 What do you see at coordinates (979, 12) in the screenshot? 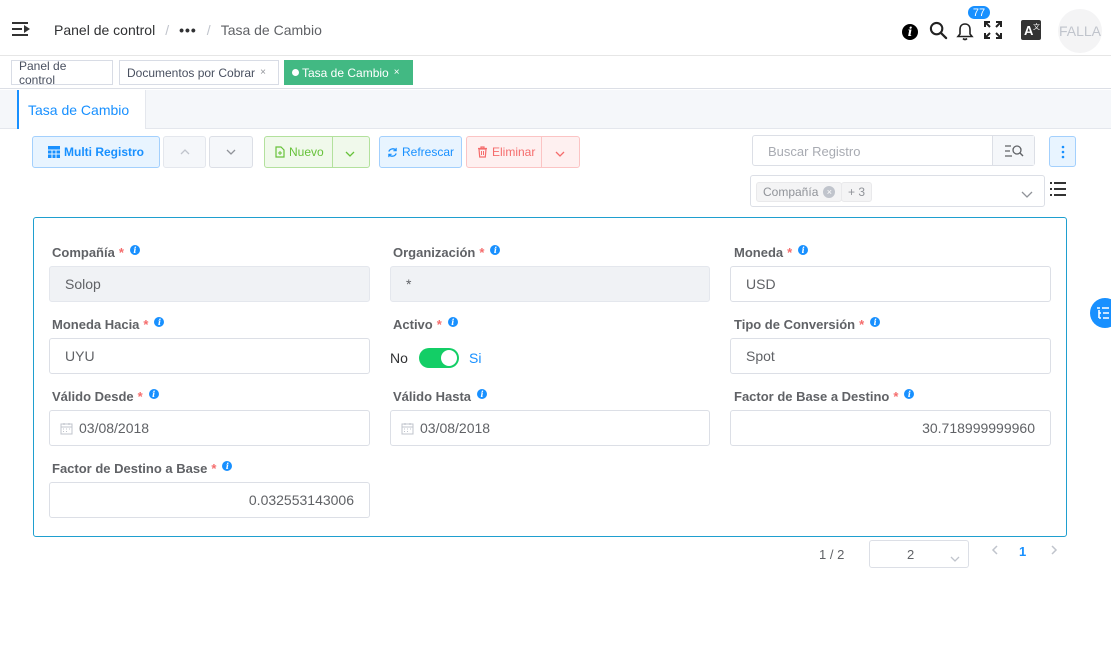
I see `notification-badge: 77` at bounding box center [979, 12].